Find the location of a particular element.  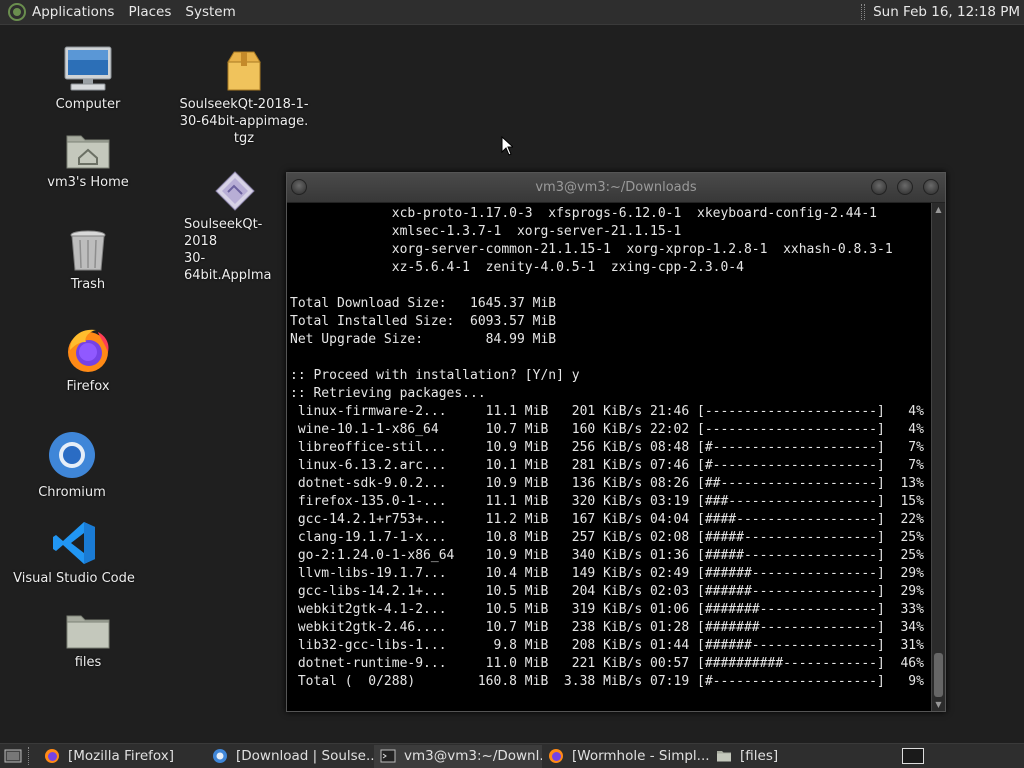

label-line: SoulseekQt-2018-1- is located at coordinates (244, 104).